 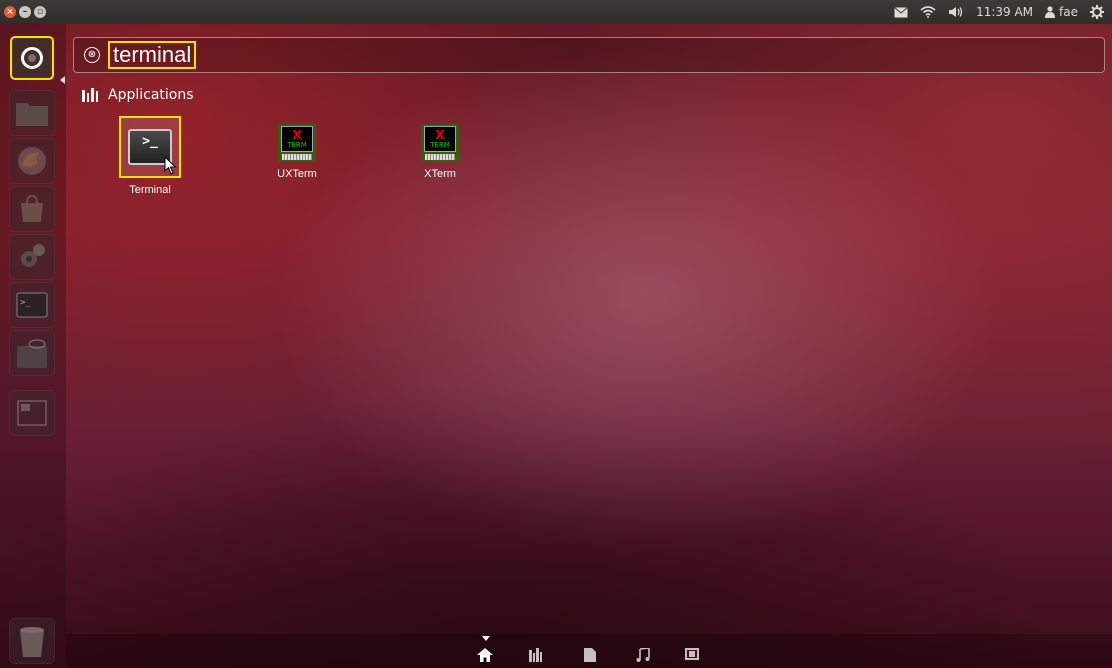 I want to click on home-icon, so click(x=485, y=655).